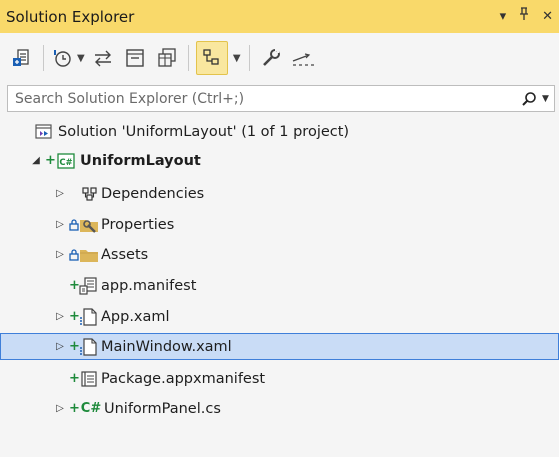 The image size is (559, 457). I want to click on csharp-project-icon: C#, so click(66, 160).